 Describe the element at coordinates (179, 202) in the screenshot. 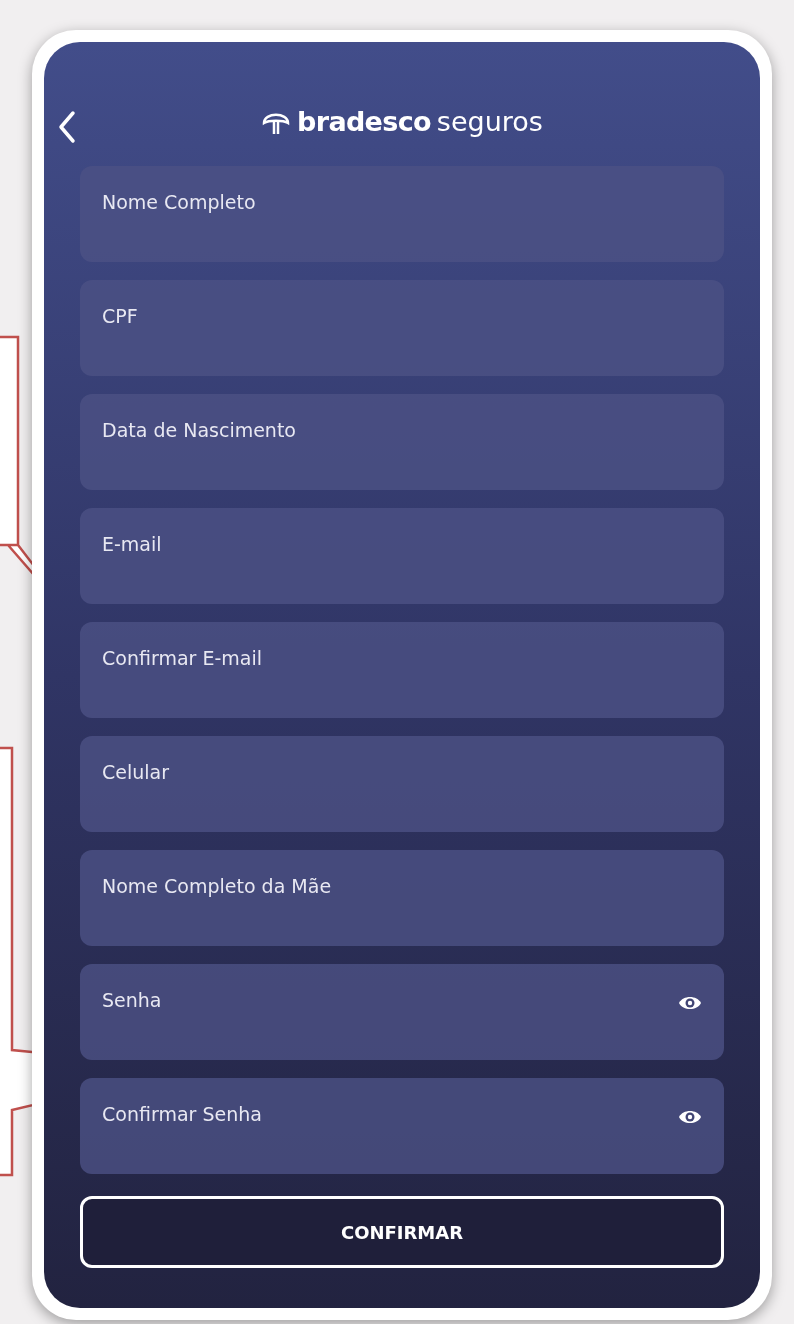

I see `field-placeholder: Nome Completo` at that location.